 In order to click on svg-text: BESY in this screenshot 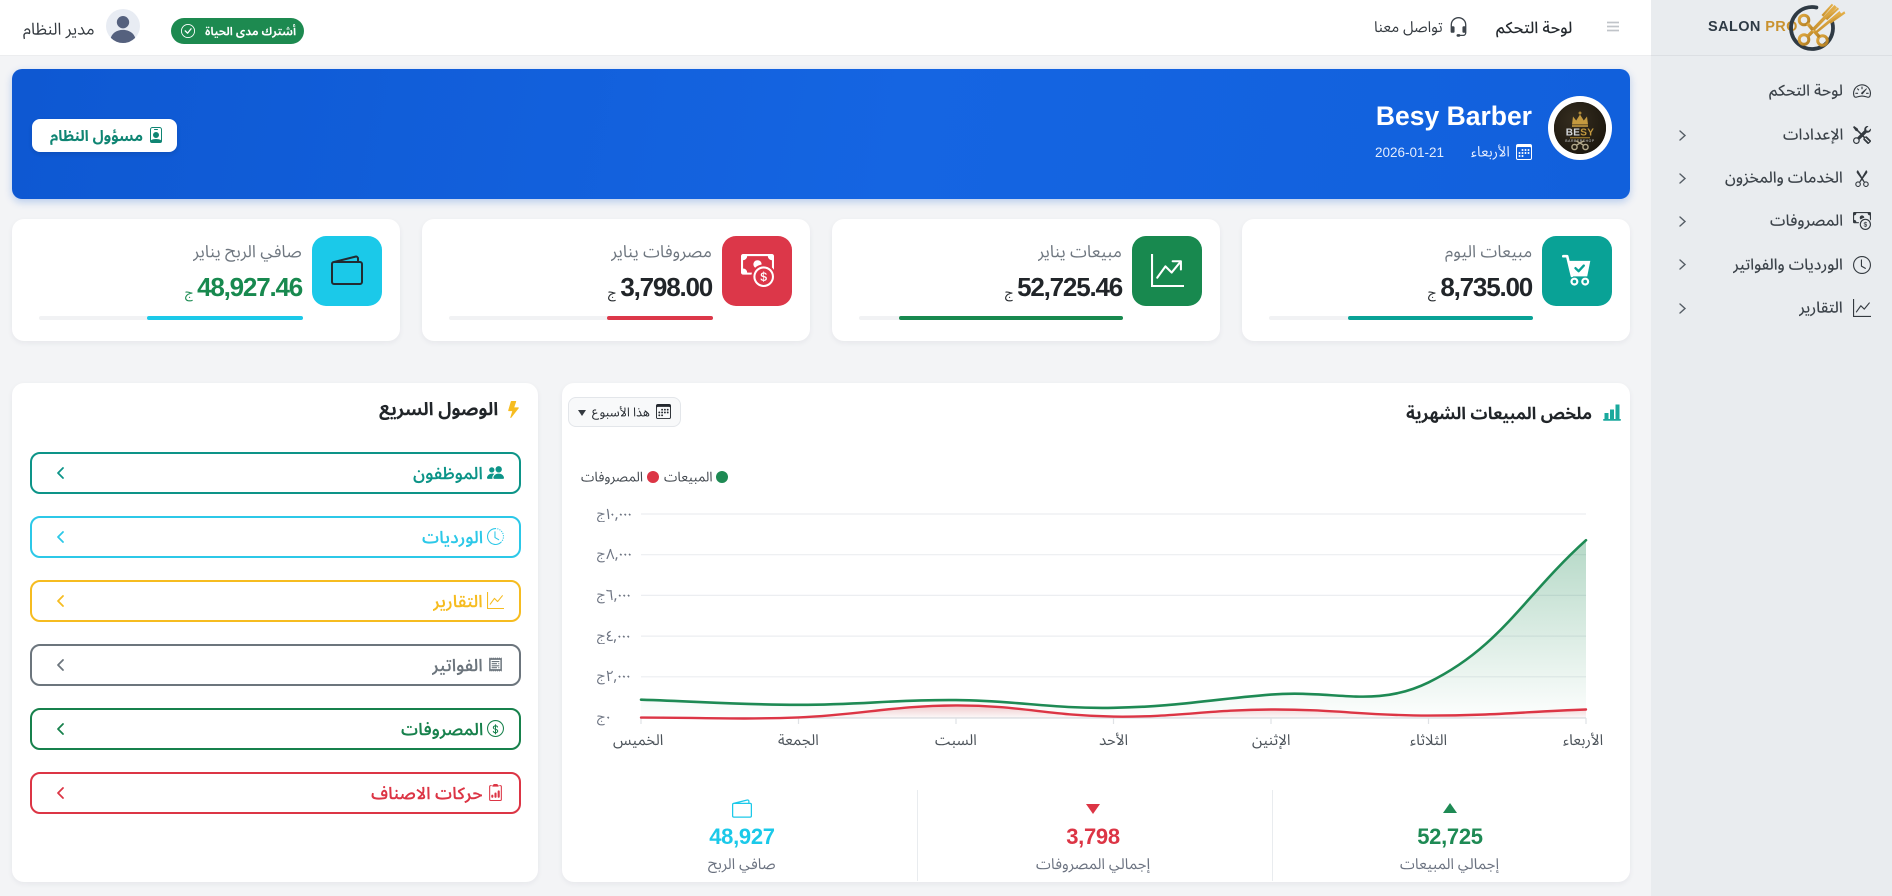, I will do `click(1580, 133)`.